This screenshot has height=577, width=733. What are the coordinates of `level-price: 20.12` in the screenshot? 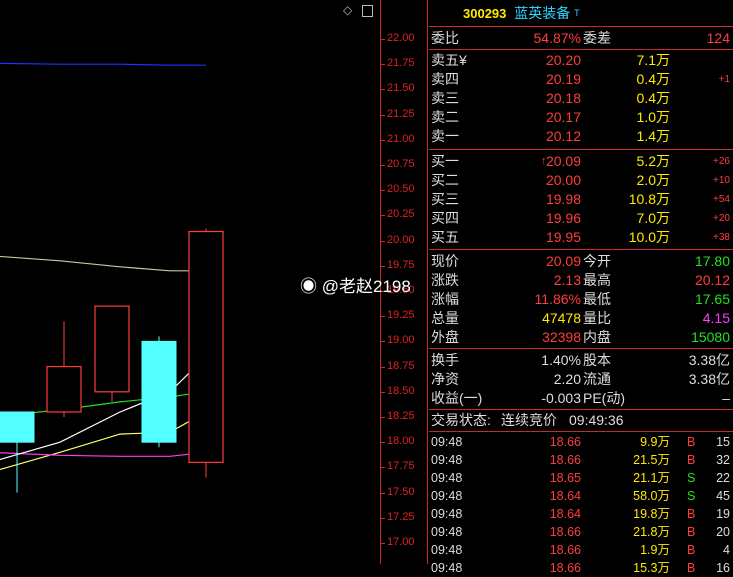 It's located at (563, 136).